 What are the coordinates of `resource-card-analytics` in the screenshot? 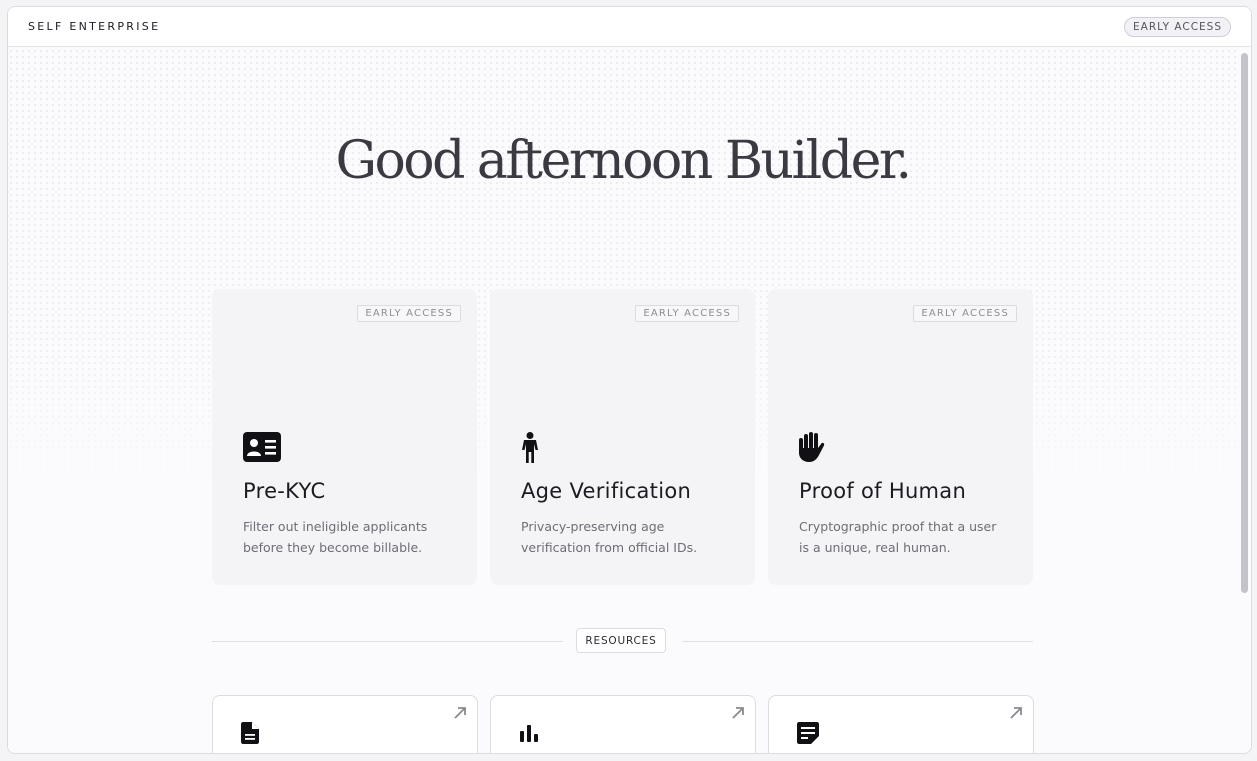 It's located at (623, 724).